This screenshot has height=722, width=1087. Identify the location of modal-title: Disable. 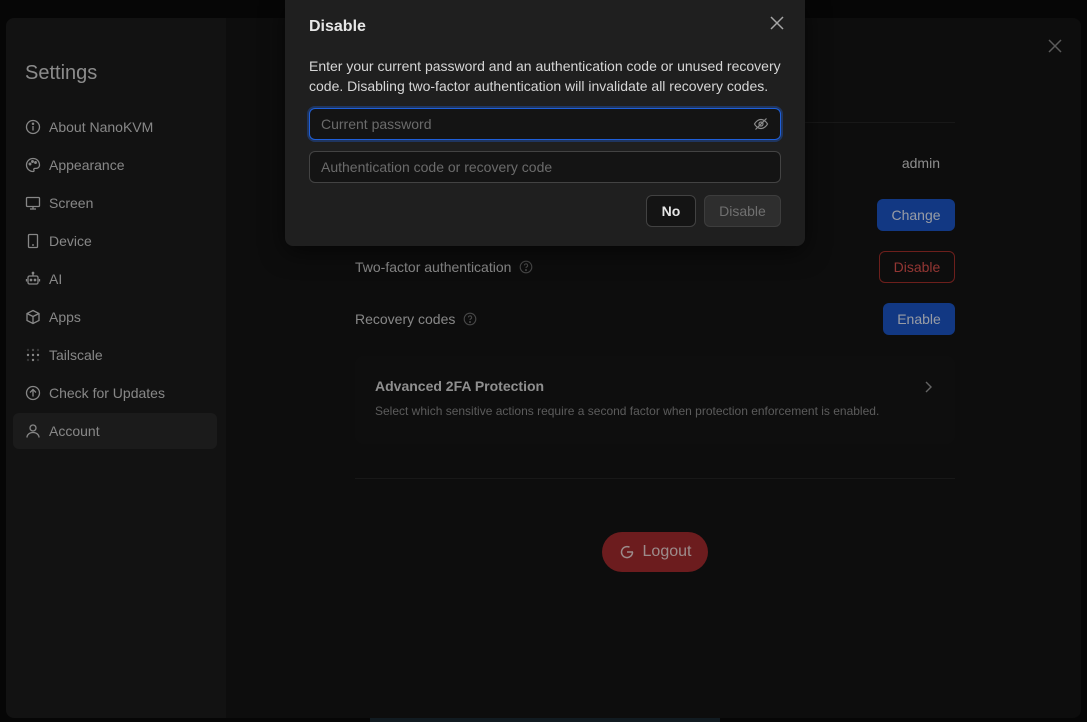
(337, 26).